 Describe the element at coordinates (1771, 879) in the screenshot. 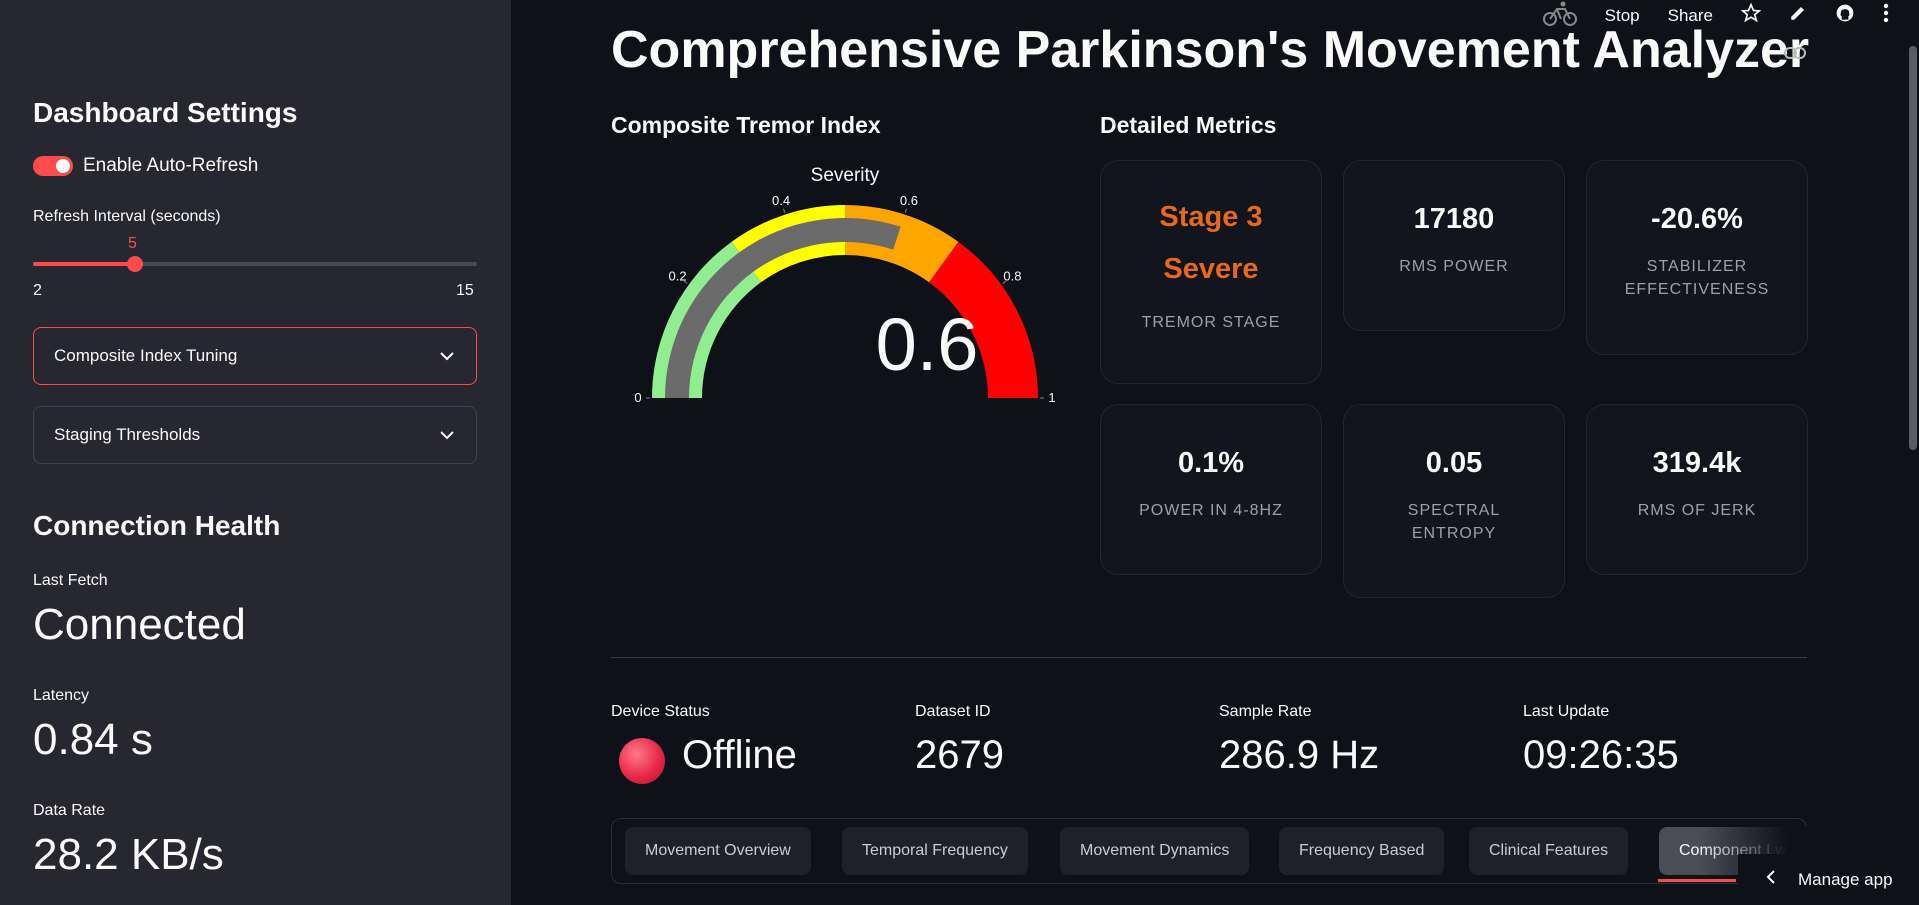

I see `chevron-left-icon` at that location.